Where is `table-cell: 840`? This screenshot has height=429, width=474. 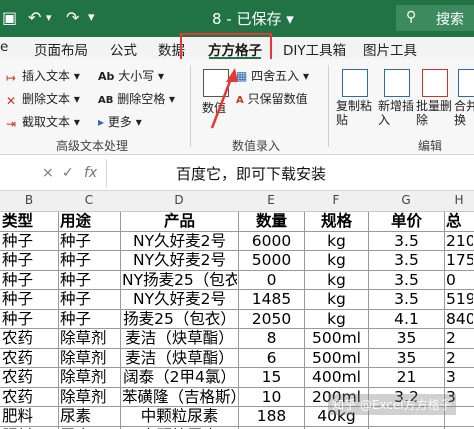 table-cell: 840 is located at coordinates (459, 319).